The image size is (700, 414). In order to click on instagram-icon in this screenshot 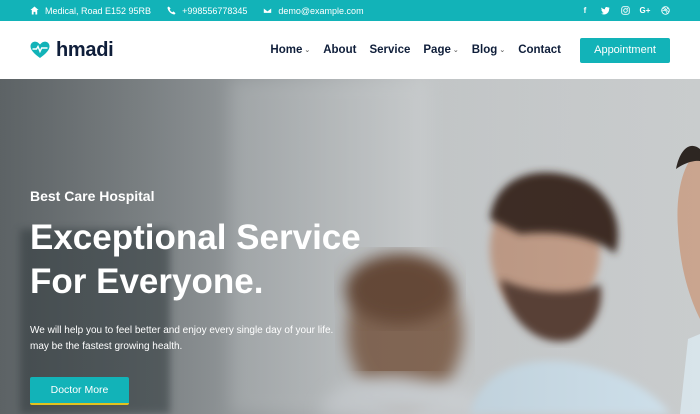, I will do `click(625, 11)`.